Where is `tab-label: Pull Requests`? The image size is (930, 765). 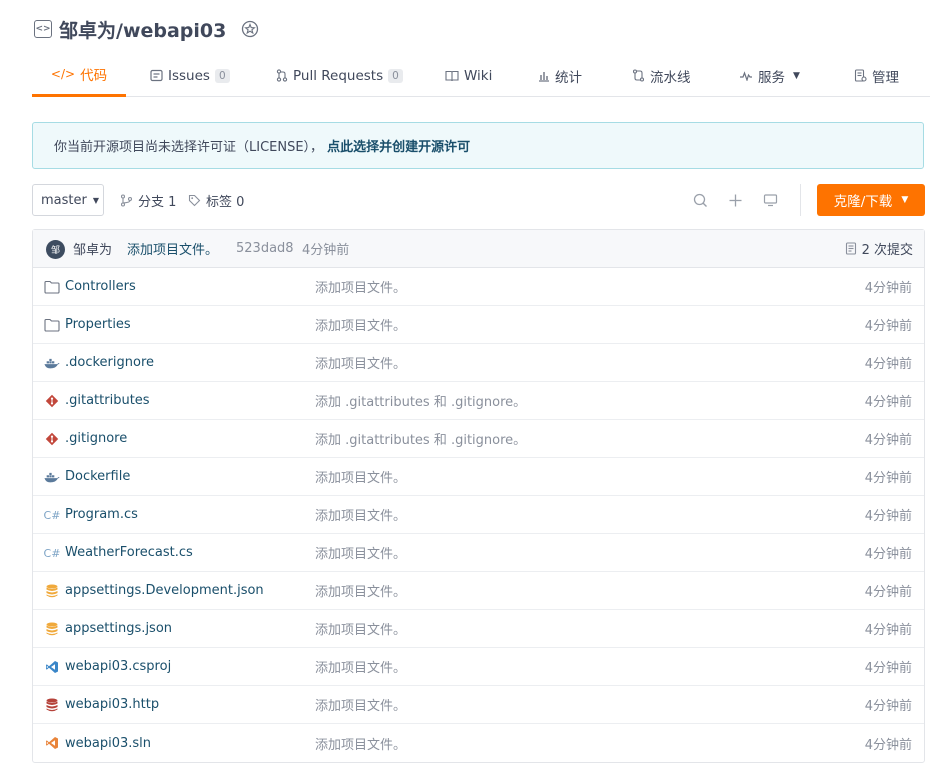
tab-label: Pull Requests is located at coordinates (338, 75).